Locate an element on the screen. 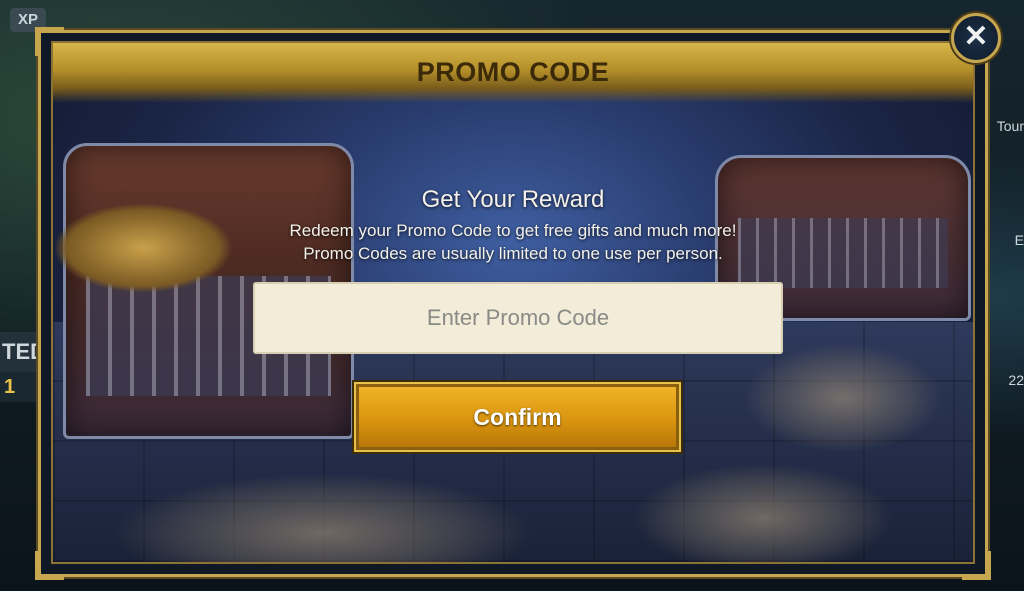 The image size is (1024, 591). background-right-label-1: Tour is located at coordinates (1010, 126).